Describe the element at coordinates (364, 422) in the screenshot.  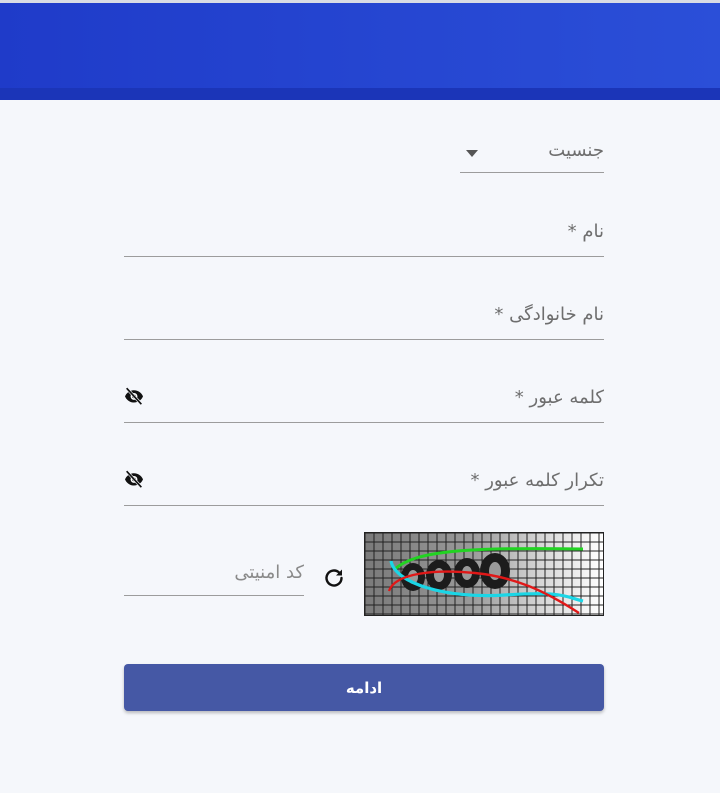
I see `password-underline` at that location.